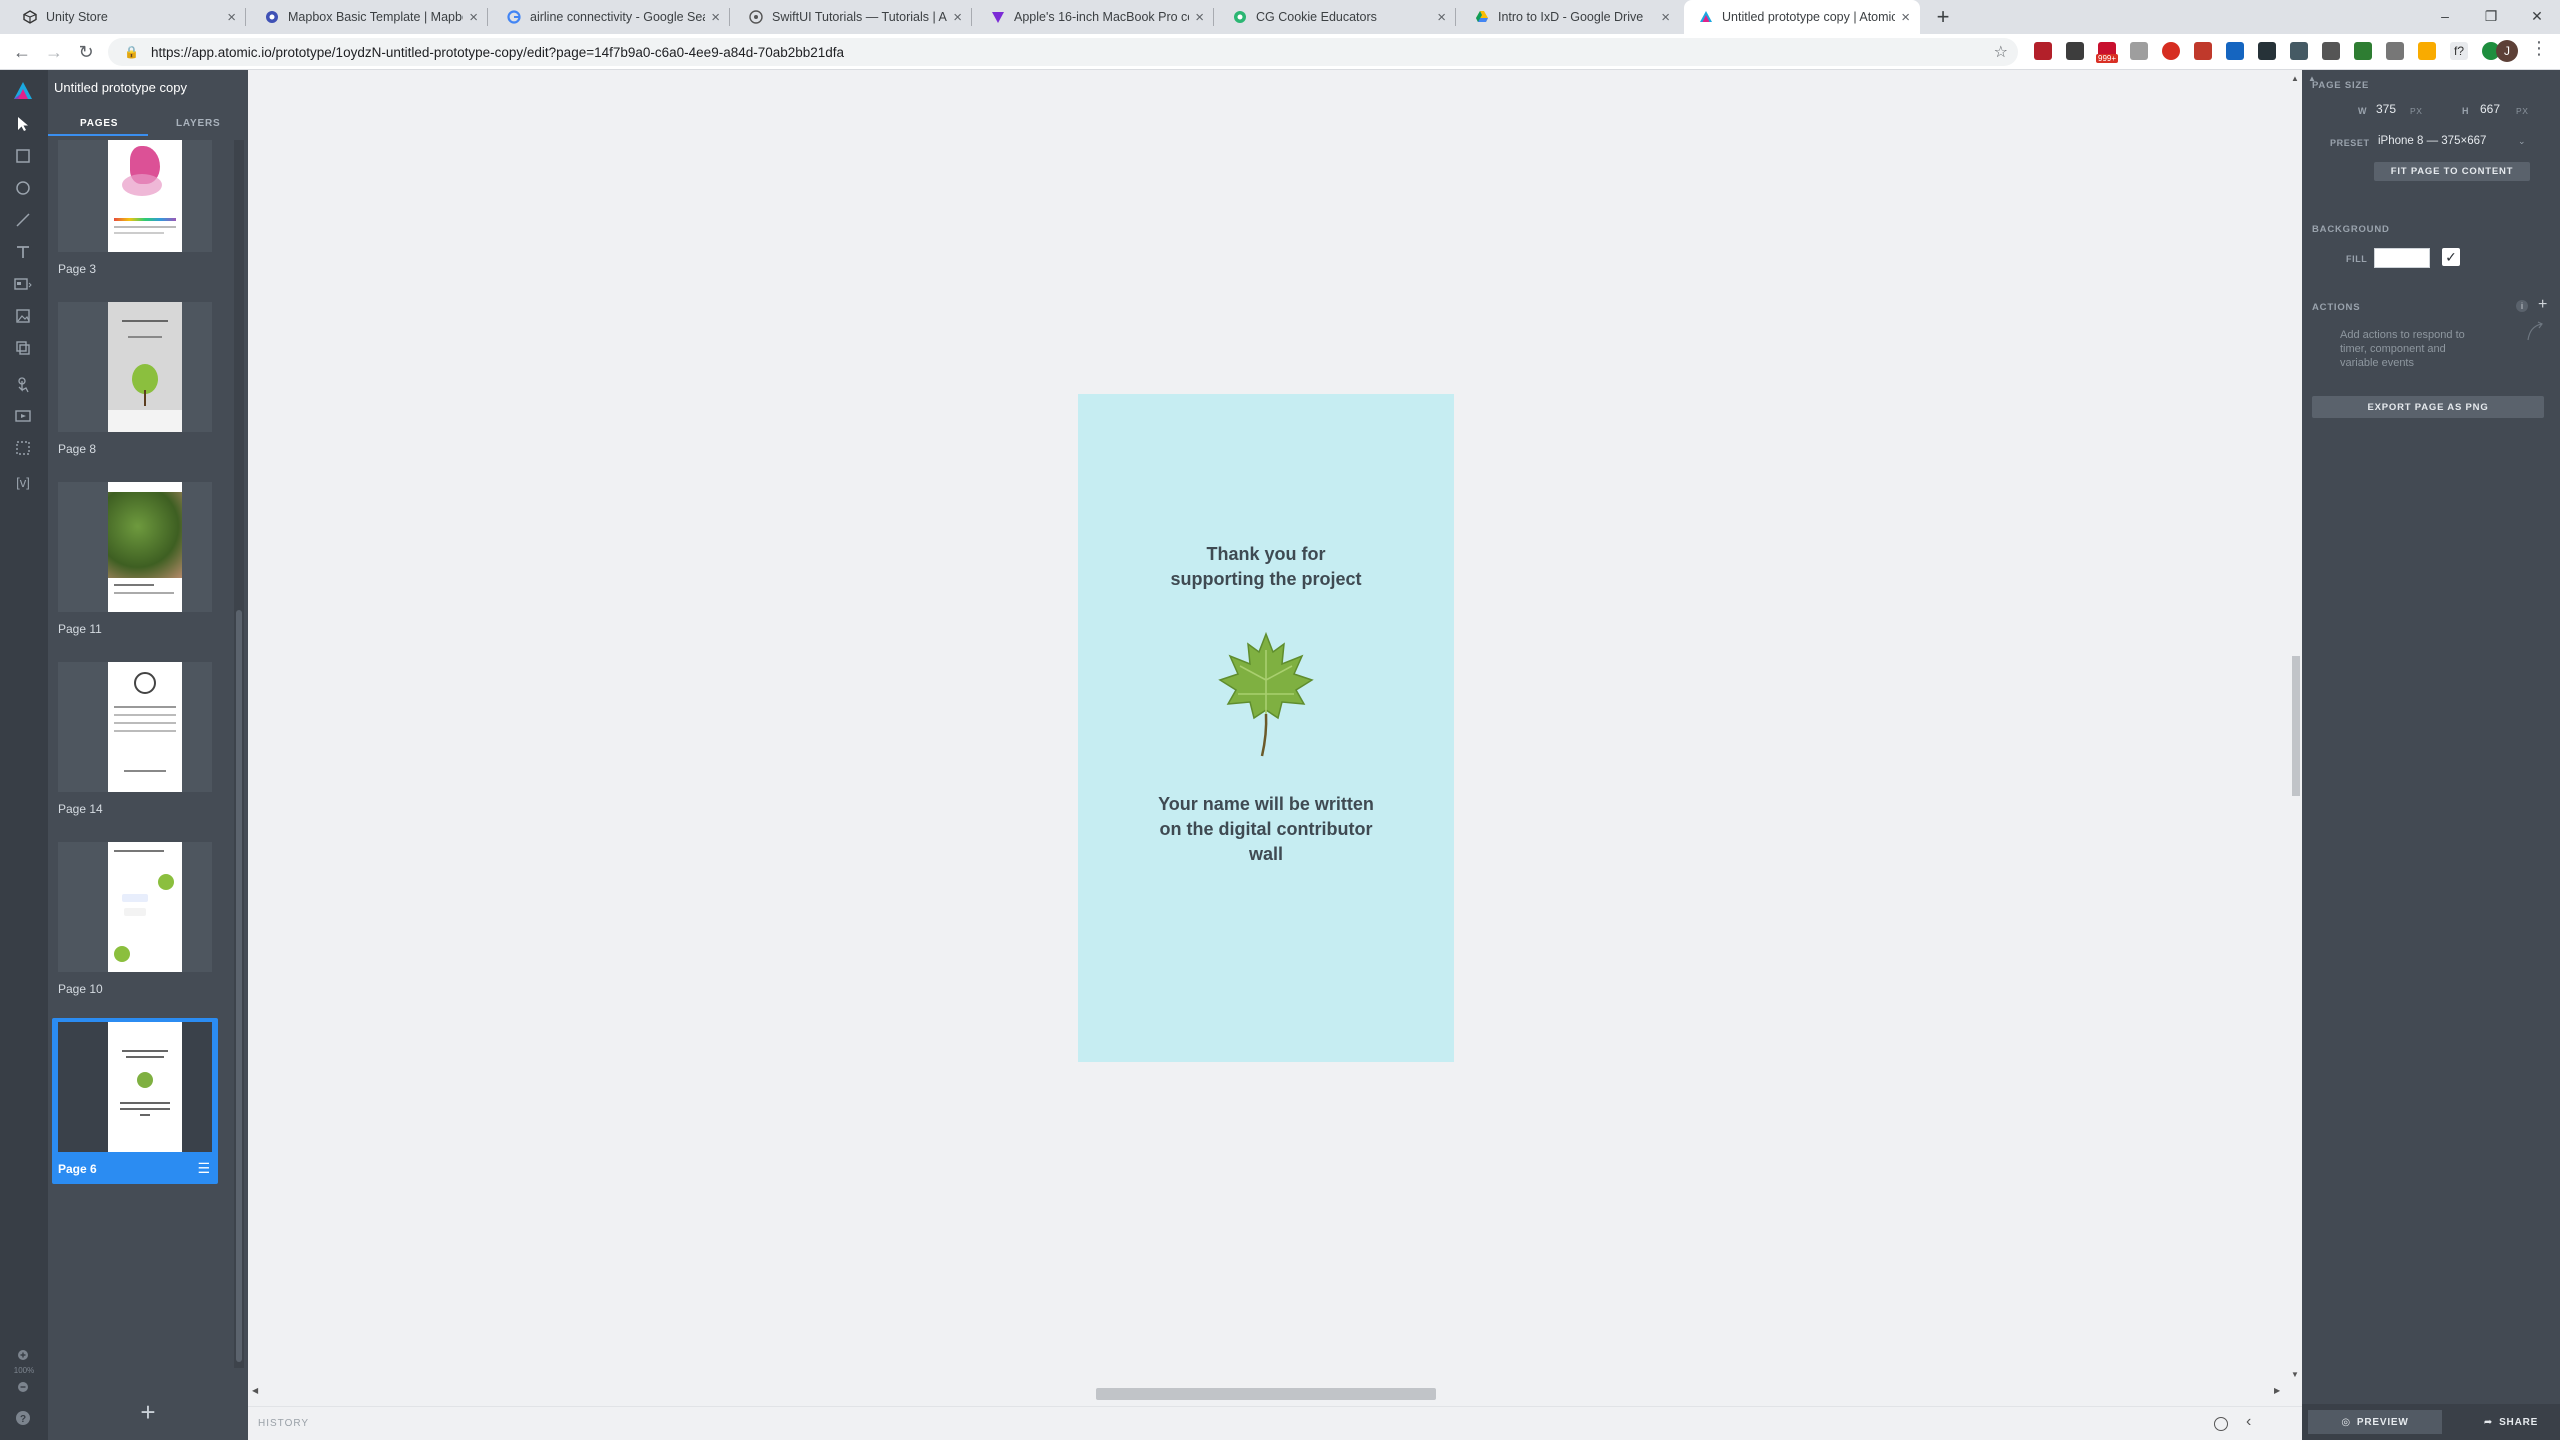  Describe the element at coordinates (135, 921) in the screenshot. I see `page-card-10: Page 10` at that location.